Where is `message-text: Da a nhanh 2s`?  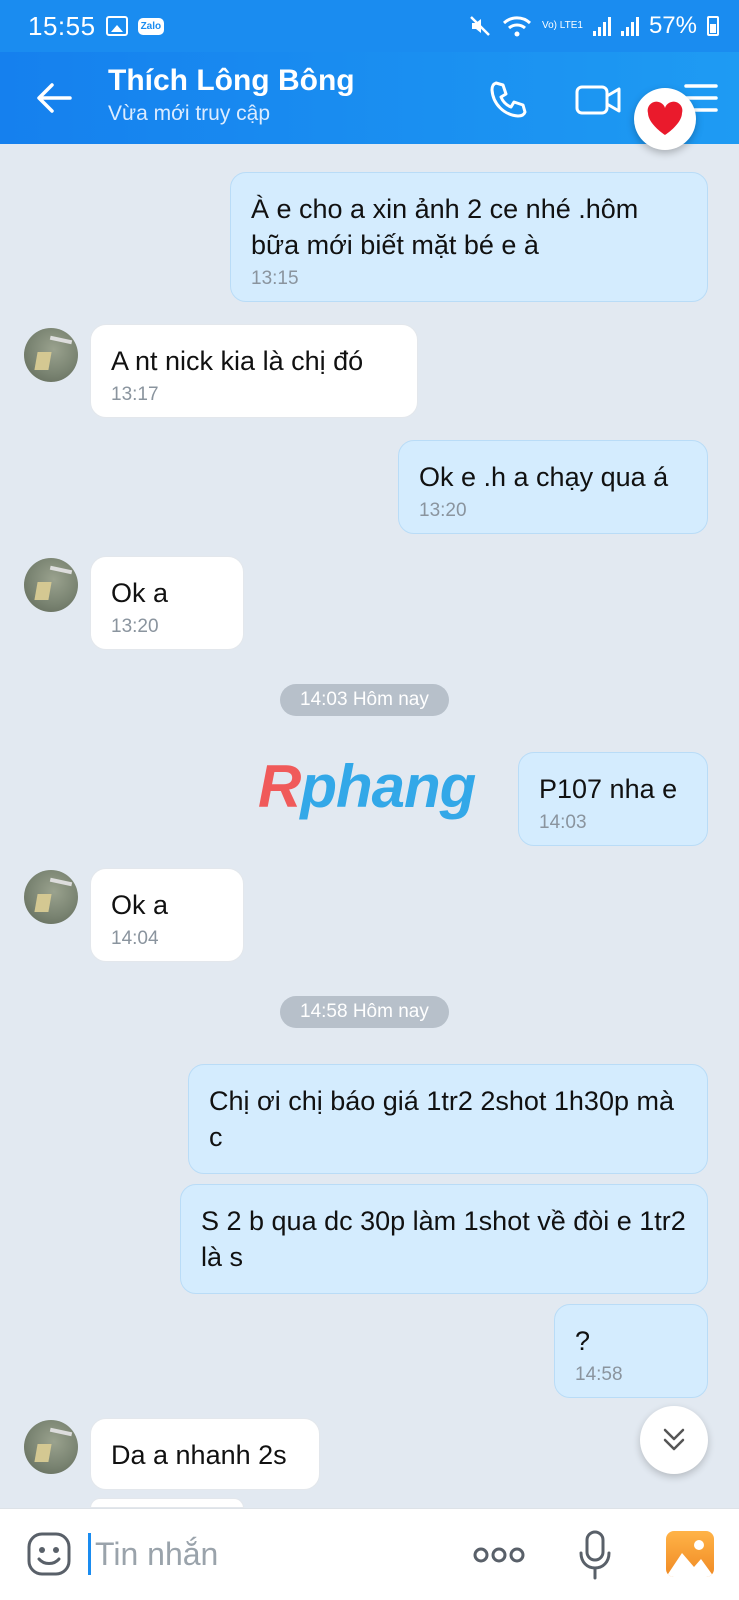
message-text: Da a nhanh 2s is located at coordinates (199, 1455).